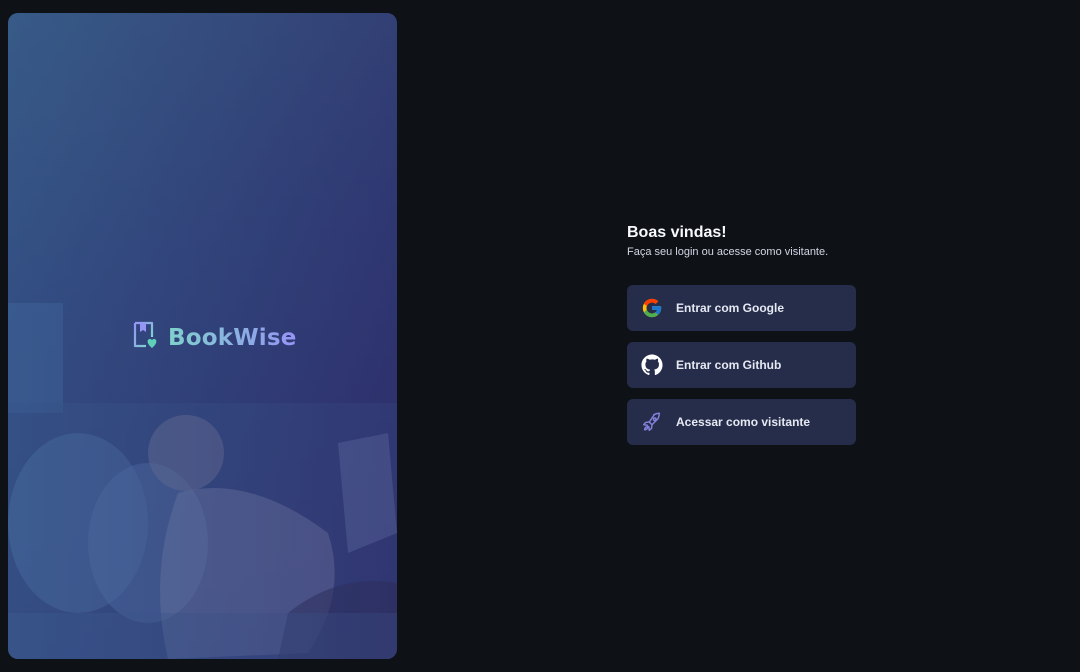  I want to click on github-login-label: Entrar com Github, so click(729, 365).